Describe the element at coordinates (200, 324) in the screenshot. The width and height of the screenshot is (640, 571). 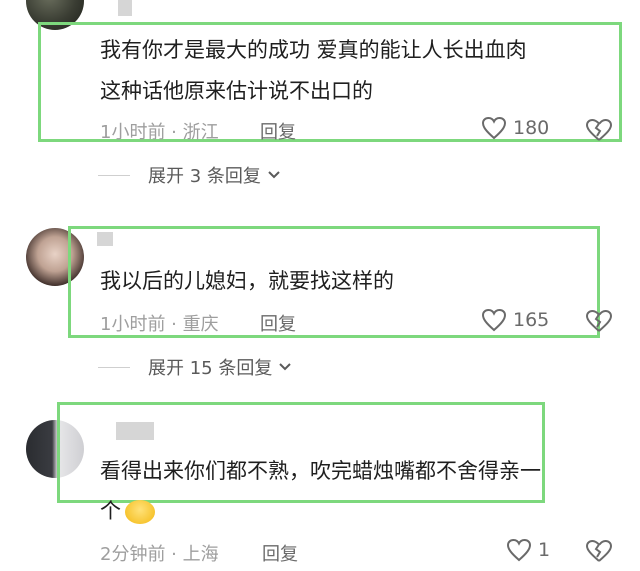
I see `comment-location: 重庆` at that location.